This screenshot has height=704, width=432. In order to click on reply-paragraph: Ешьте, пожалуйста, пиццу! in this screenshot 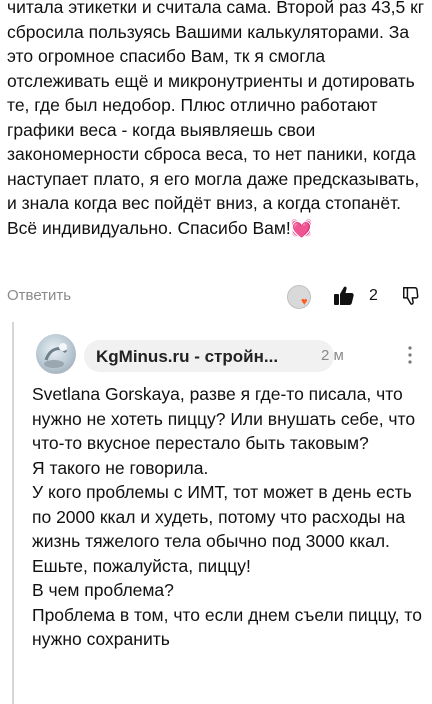, I will do `click(141, 565)`.